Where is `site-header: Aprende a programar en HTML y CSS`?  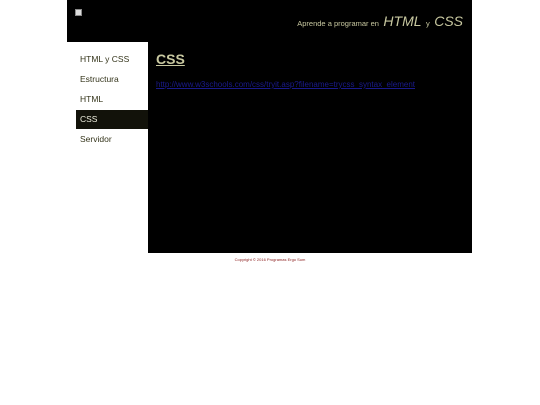
site-header: Aprende a programar en HTML y CSS is located at coordinates (269, 21).